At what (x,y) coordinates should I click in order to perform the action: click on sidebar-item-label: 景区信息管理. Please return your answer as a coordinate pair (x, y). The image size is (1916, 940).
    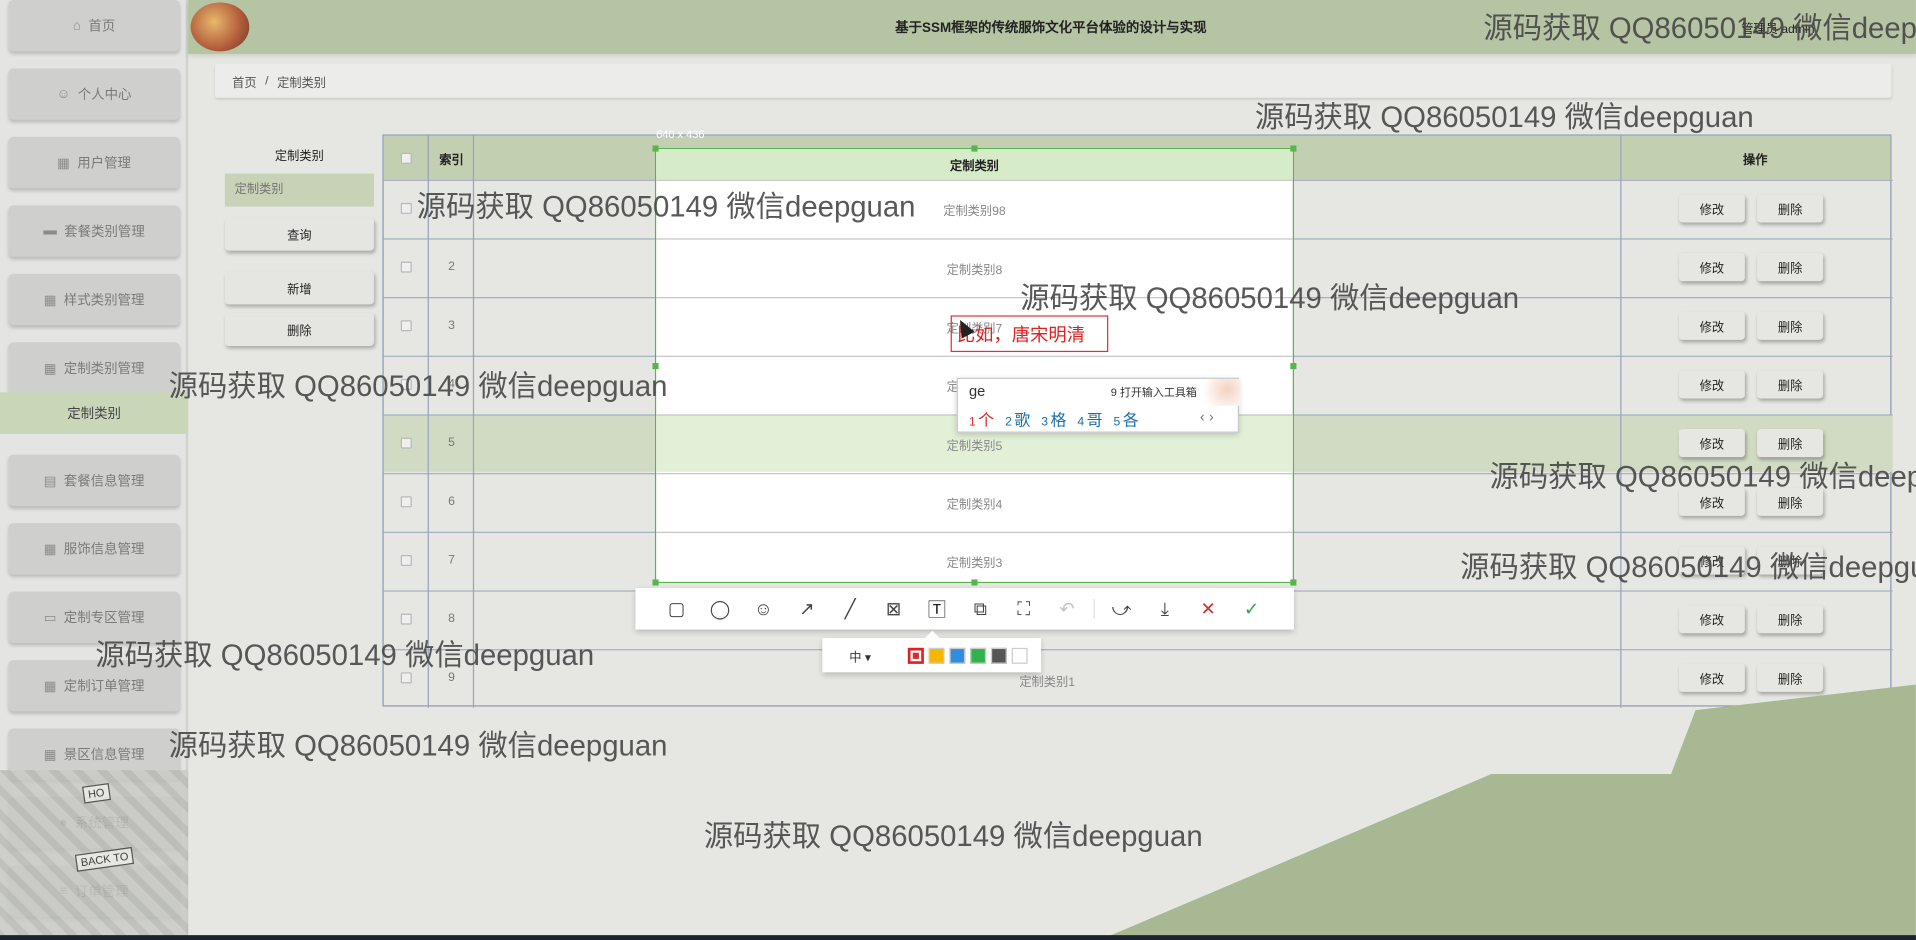
    Looking at the image, I should click on (104, 755).